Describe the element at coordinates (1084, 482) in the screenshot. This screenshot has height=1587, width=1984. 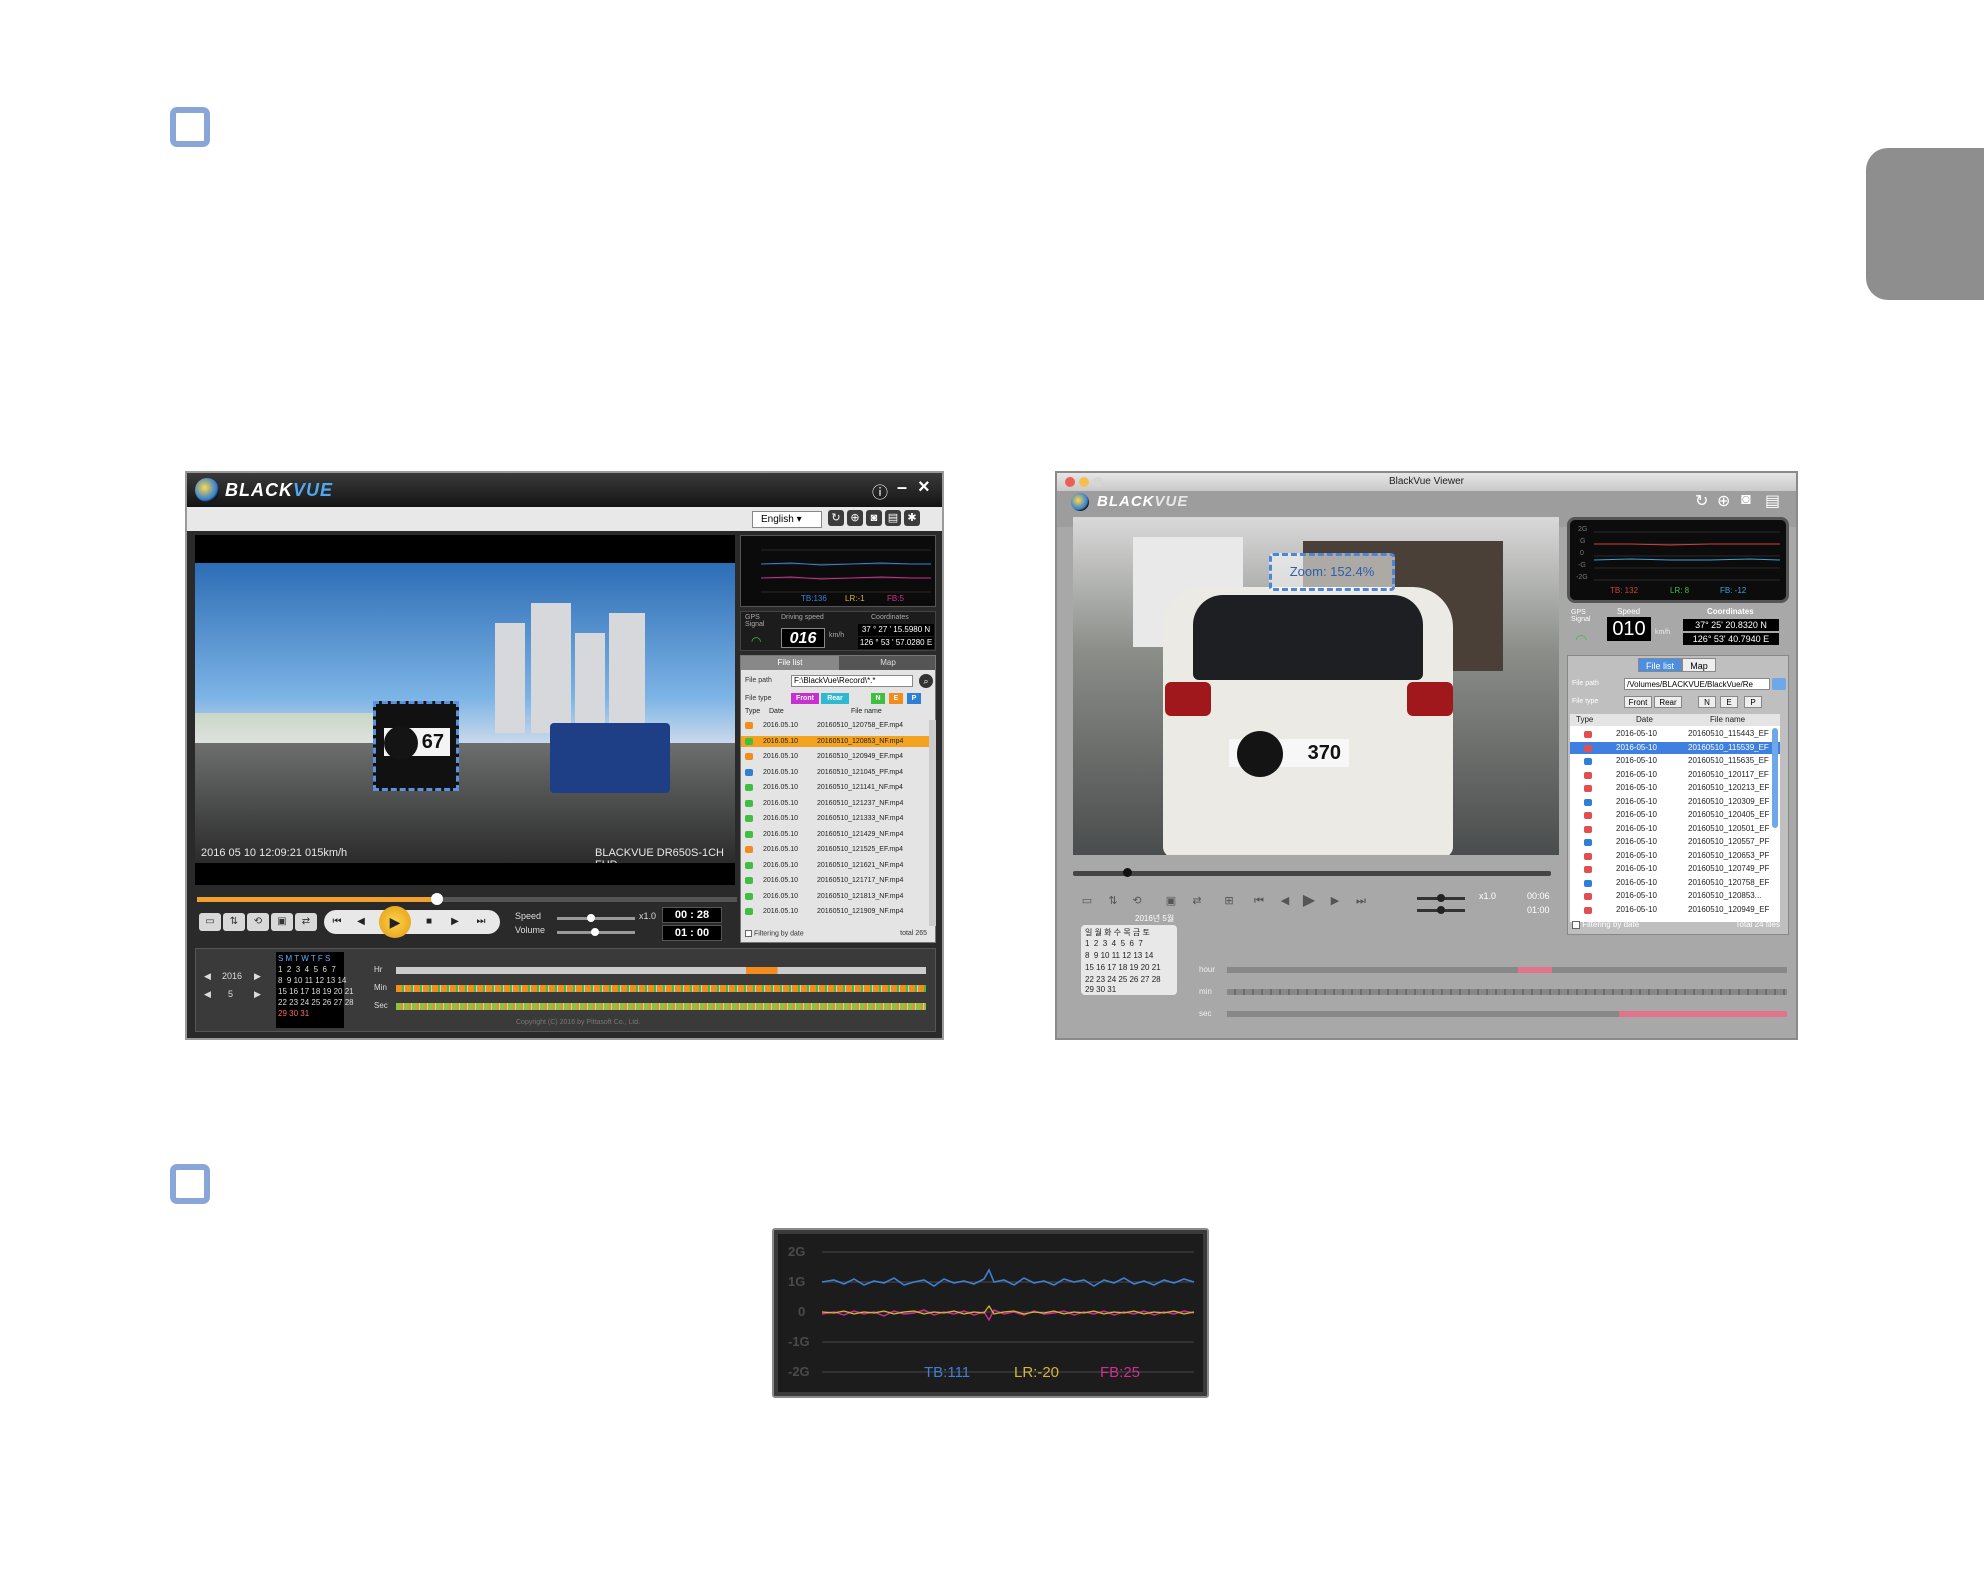
I see `minimize-window-icon` at that location.